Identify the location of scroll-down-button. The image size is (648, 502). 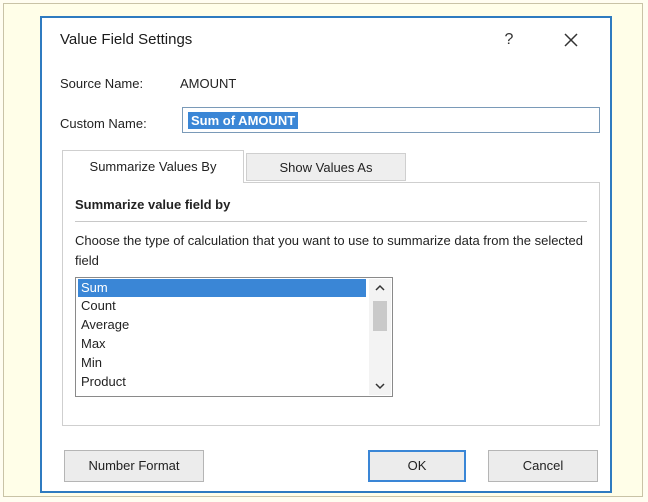
(380, 386).